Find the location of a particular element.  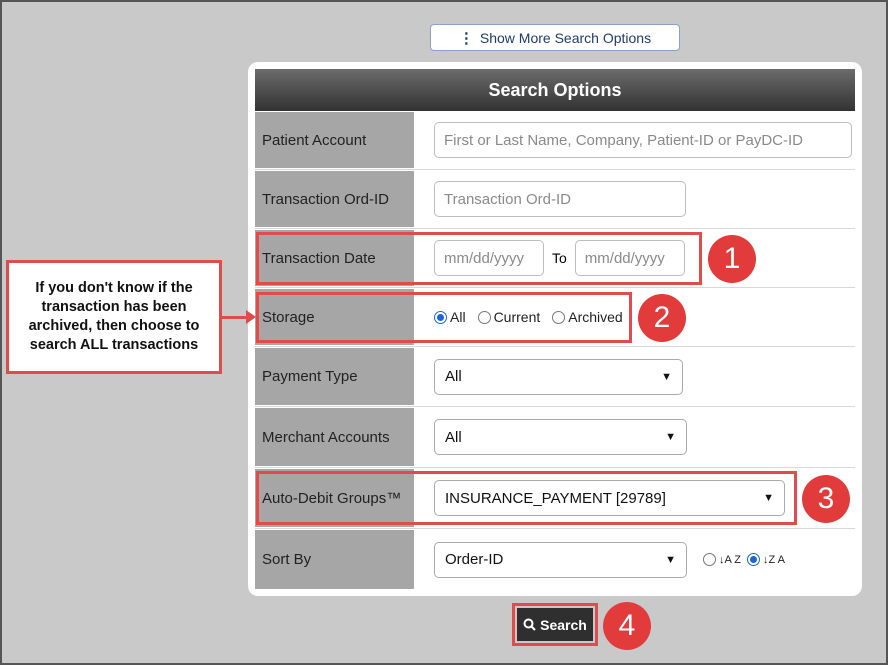

show-more-label: Show More Search Options is located at coordinates (565, 37).